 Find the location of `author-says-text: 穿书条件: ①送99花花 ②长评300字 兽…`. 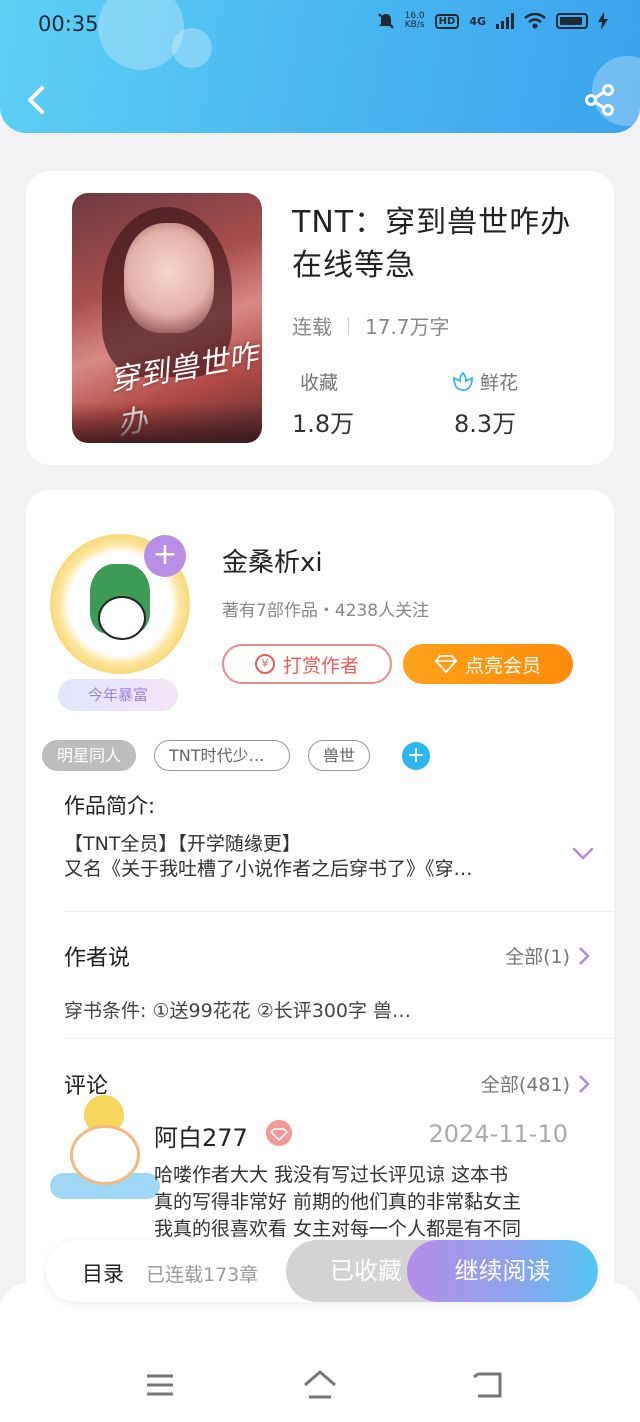

author-says-text: 穿书条件: ①送99花花 ②长评300字 兽… is located at coordinates (274, 1009).